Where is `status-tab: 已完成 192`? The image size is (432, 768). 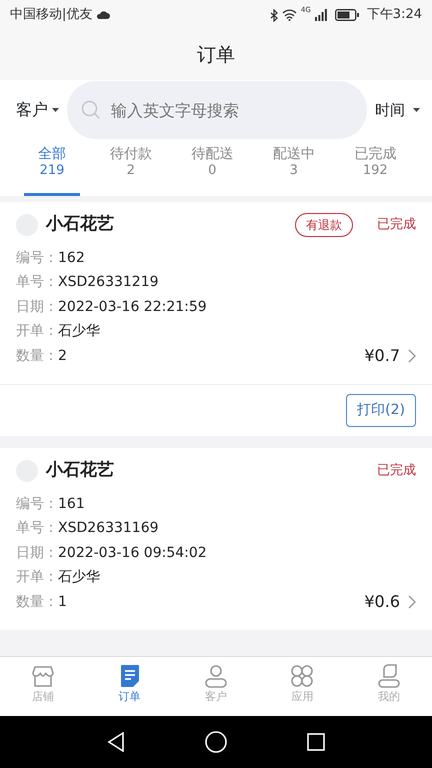 status-tab: 已完成 192 is located at coordinates (375, 168).